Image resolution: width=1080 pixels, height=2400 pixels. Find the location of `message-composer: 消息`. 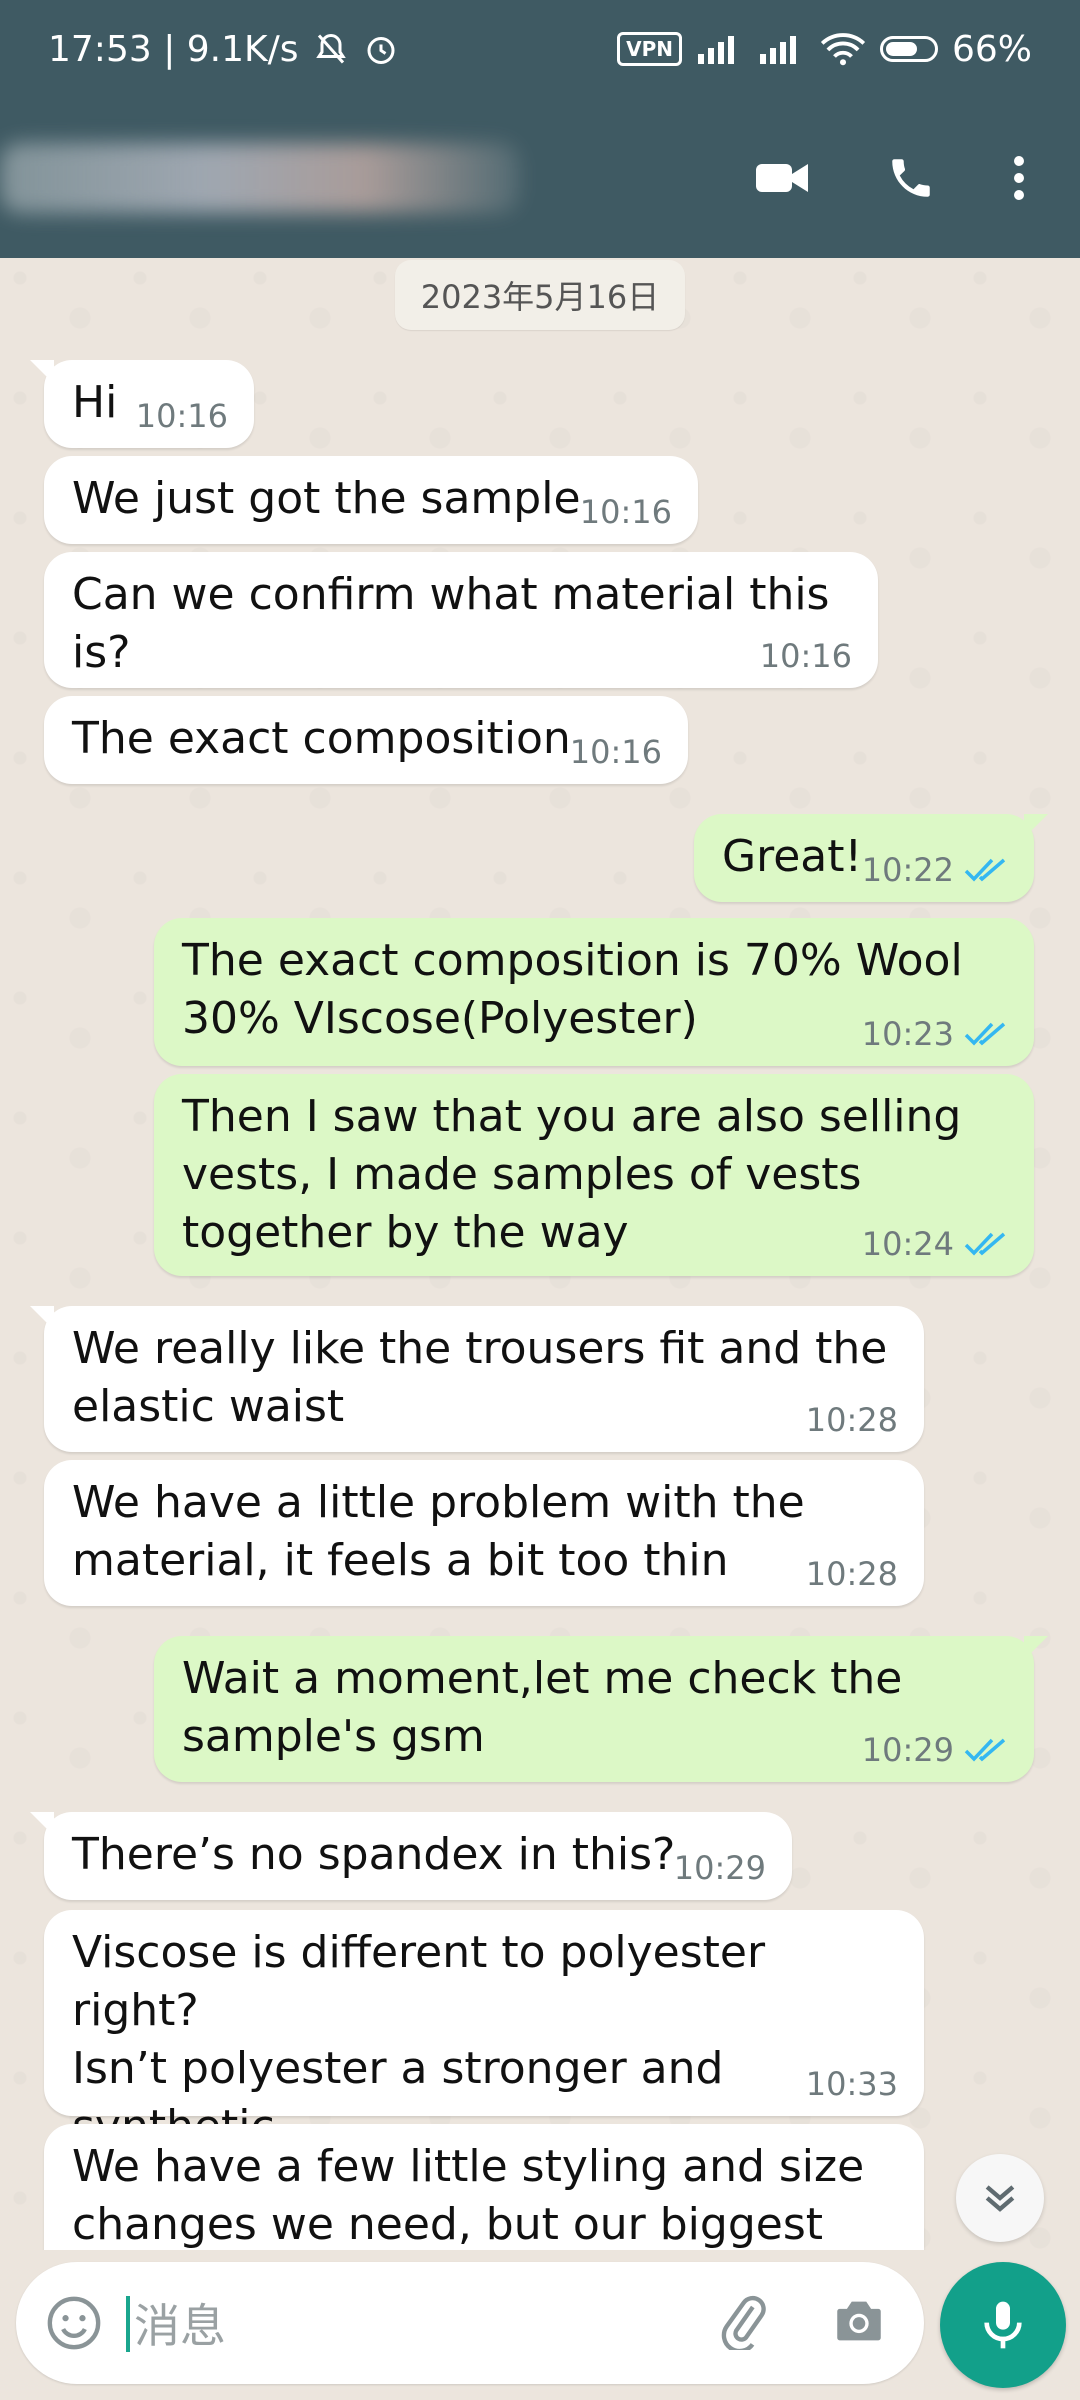

message-composer: 消息 is located at coordinates (470, 2323).